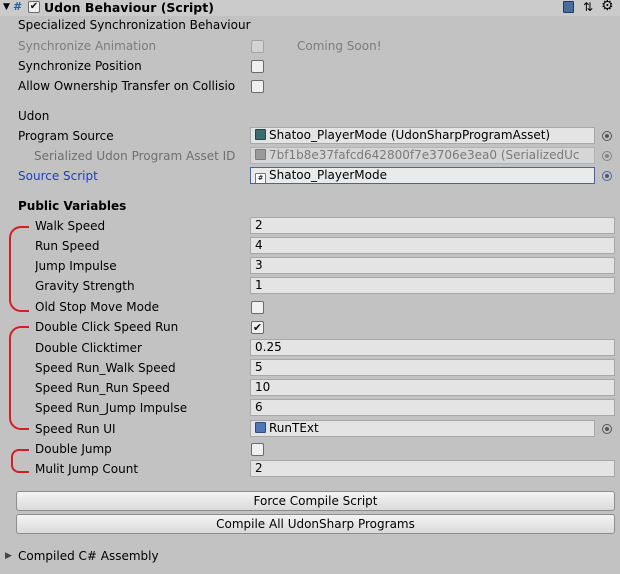 This screenshot has height=574, width=620. I want to click on double-clicktimer-row: Double Clicktimer 0.25, so click(310, 348).